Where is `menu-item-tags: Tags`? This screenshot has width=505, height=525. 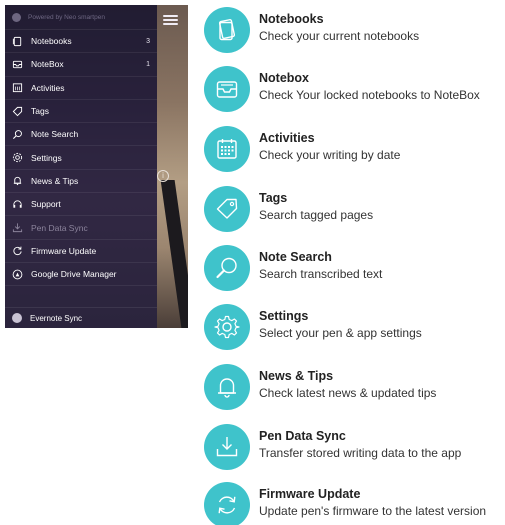
menu-item-tags: Tags is located at coordinates (81, 112).